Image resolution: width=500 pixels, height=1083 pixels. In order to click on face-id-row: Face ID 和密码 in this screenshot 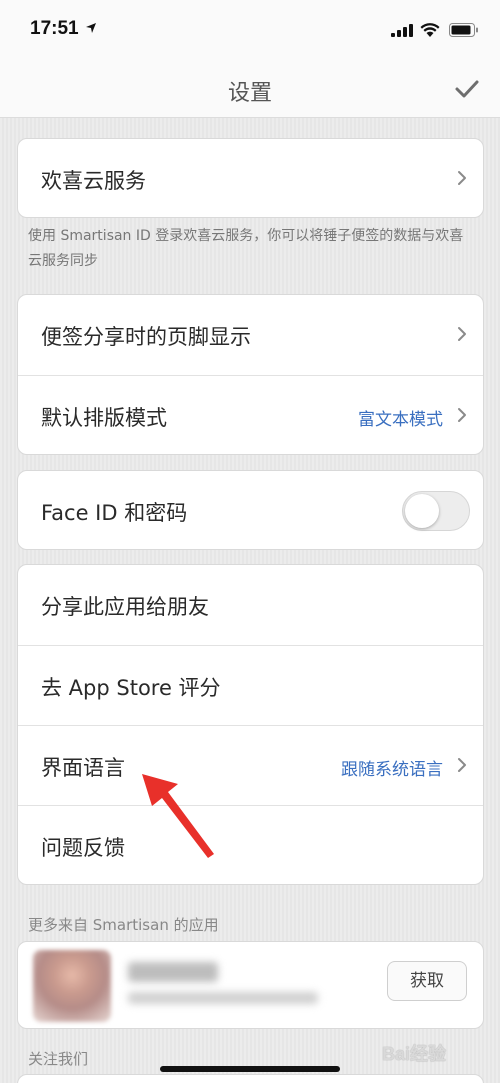, I will do `click(250, 510)`.